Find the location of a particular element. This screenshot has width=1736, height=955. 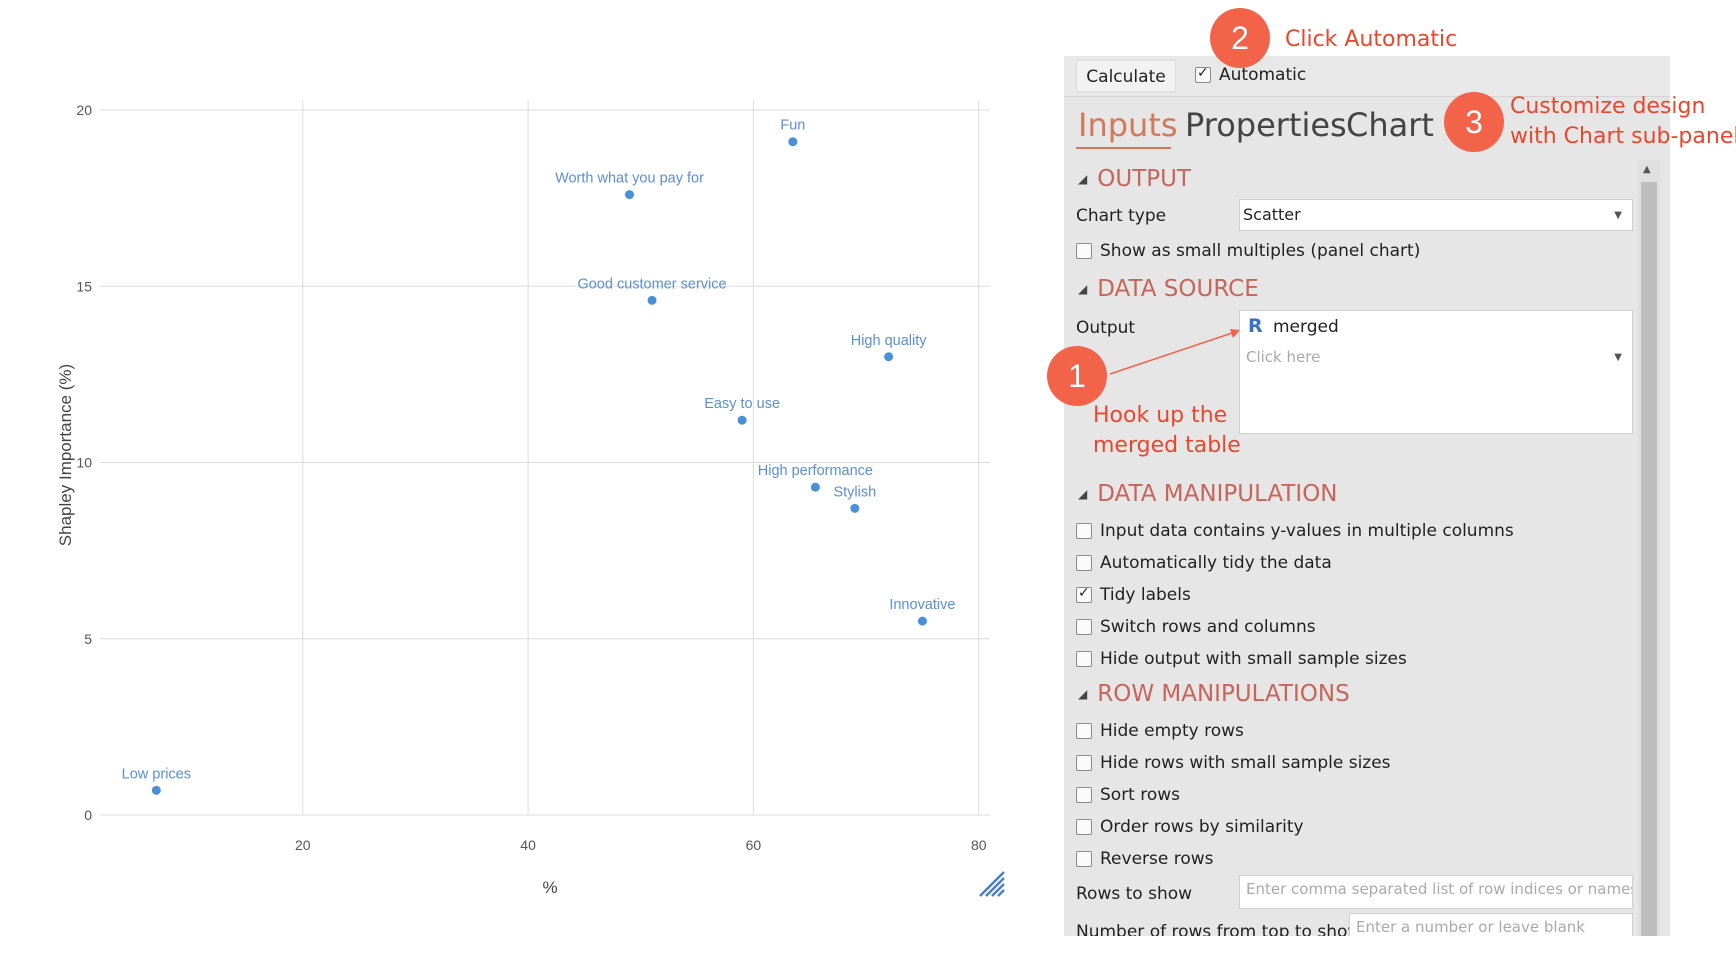

annotation-text-1: Hook up the merged table is located at coordinates (1167, 431).